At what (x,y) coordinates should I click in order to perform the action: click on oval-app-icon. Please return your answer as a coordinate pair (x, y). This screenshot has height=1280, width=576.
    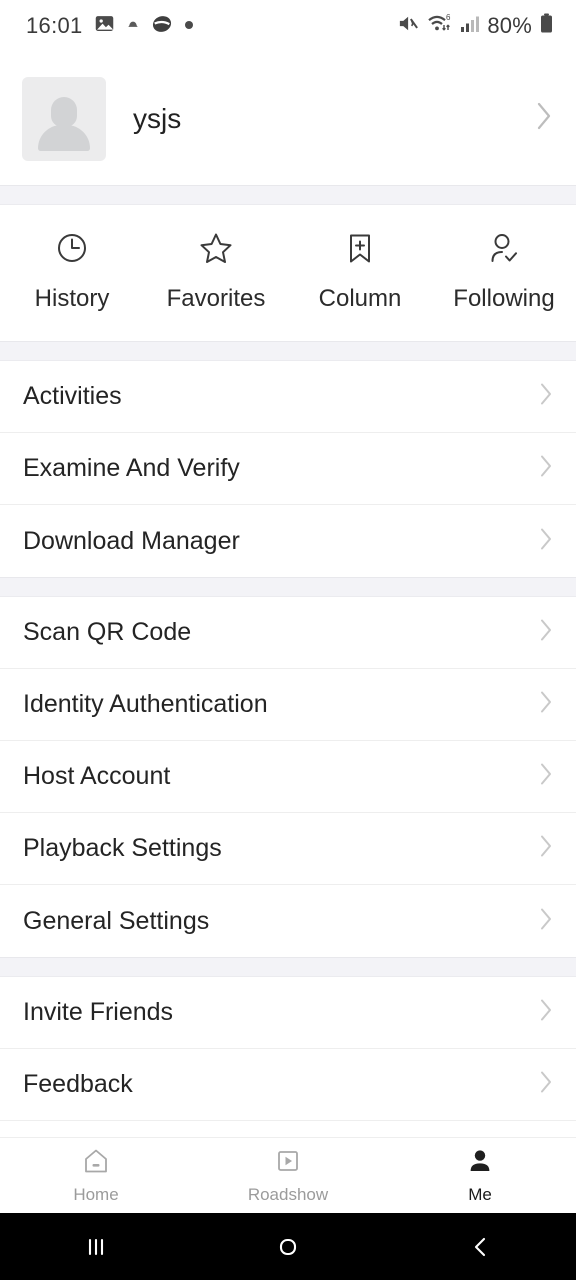
    Looking at the image, I should click on (162, 26).